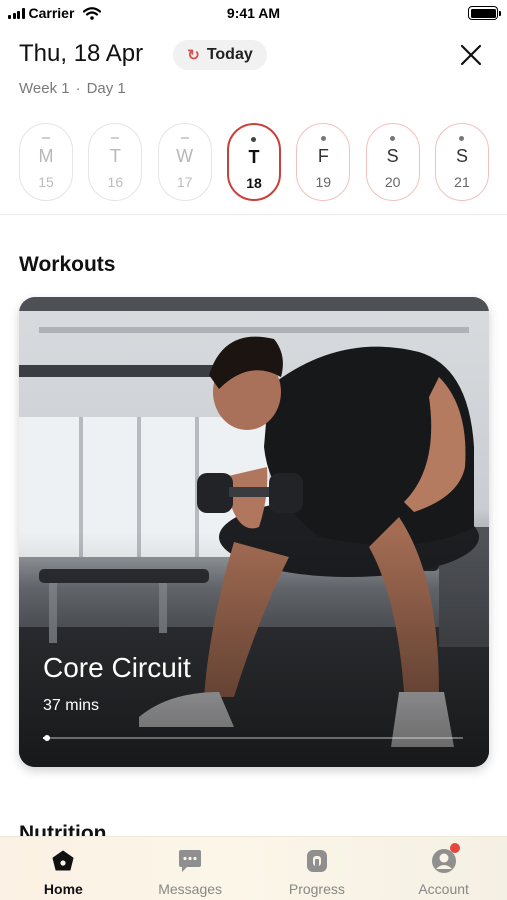 This screenshot has height=900, width=507. Describe the element at coordinates (253, 738) in the screenshot. I see `workout-progress-track` at that location.